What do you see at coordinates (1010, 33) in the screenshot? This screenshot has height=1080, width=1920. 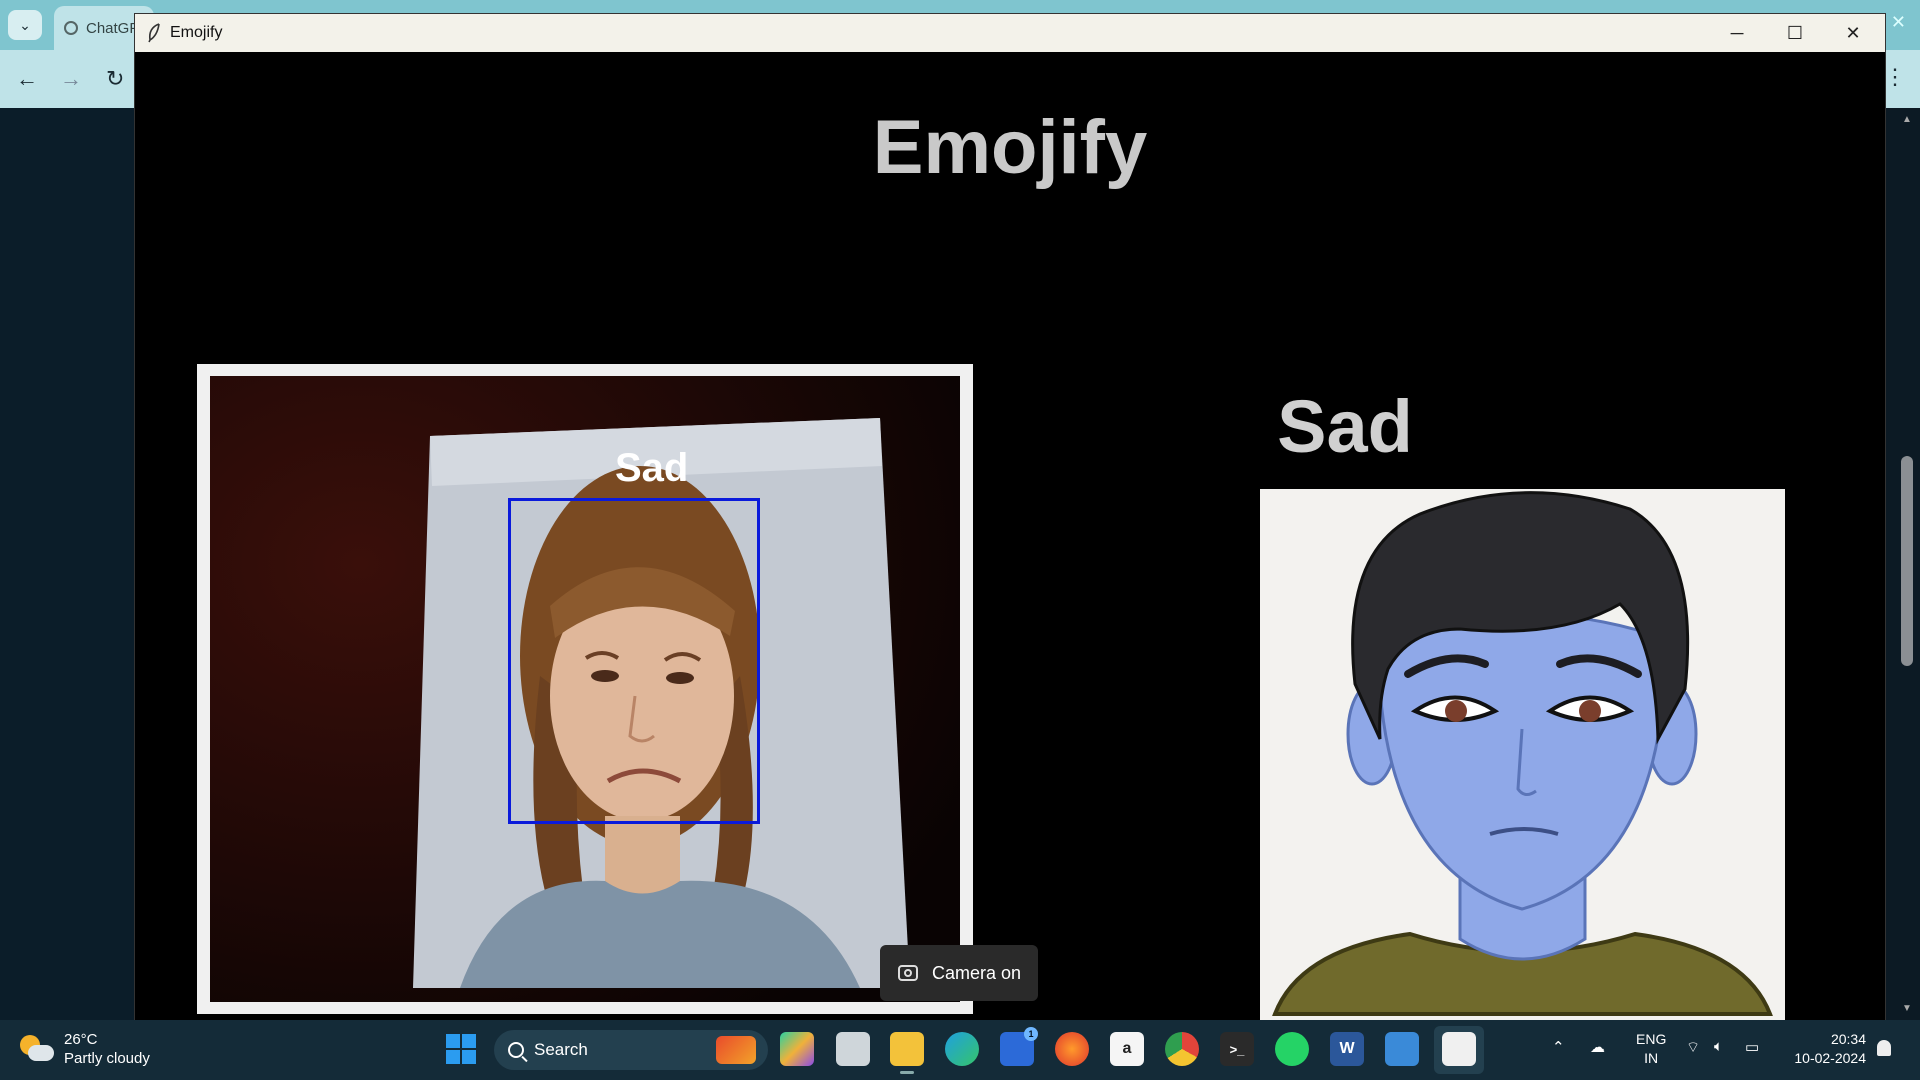 I see `window-titlebar: Emojify ─ ☐ ✕` at bounding box center [1010, 33].